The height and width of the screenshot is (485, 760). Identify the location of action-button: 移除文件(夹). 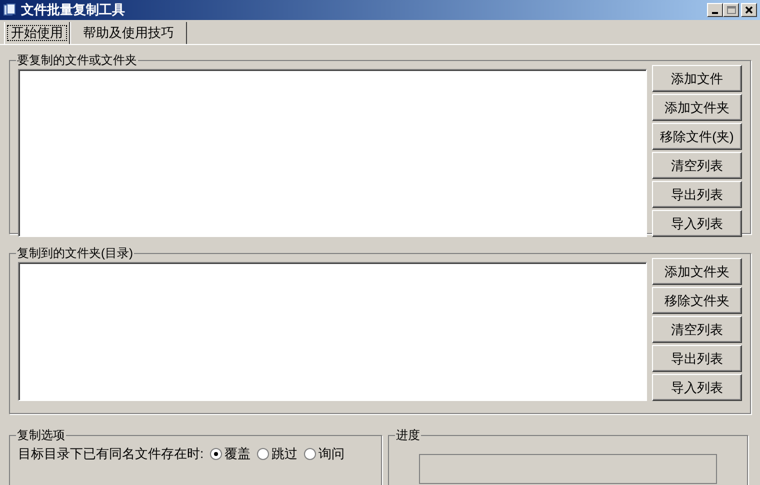
(697, 136).